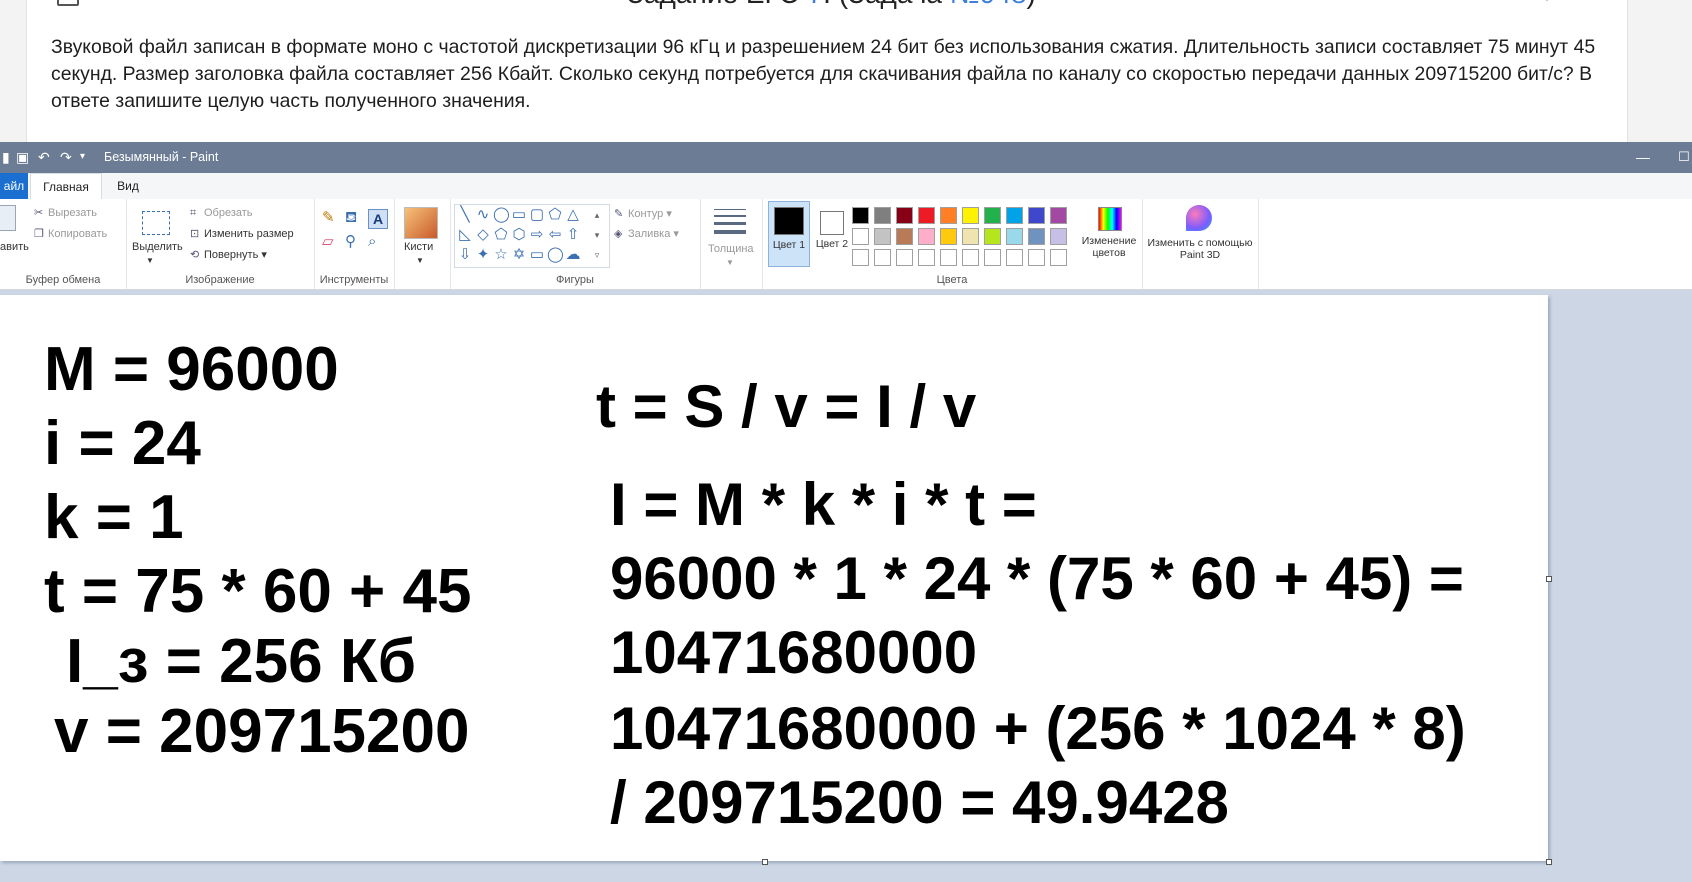 This screenshot has height=882, width=1692. What do you see at coordinates (242, 234) in the screenshot?
I see `resize-button: ⊡ Изменить размер` at bounding box center [242, 234].